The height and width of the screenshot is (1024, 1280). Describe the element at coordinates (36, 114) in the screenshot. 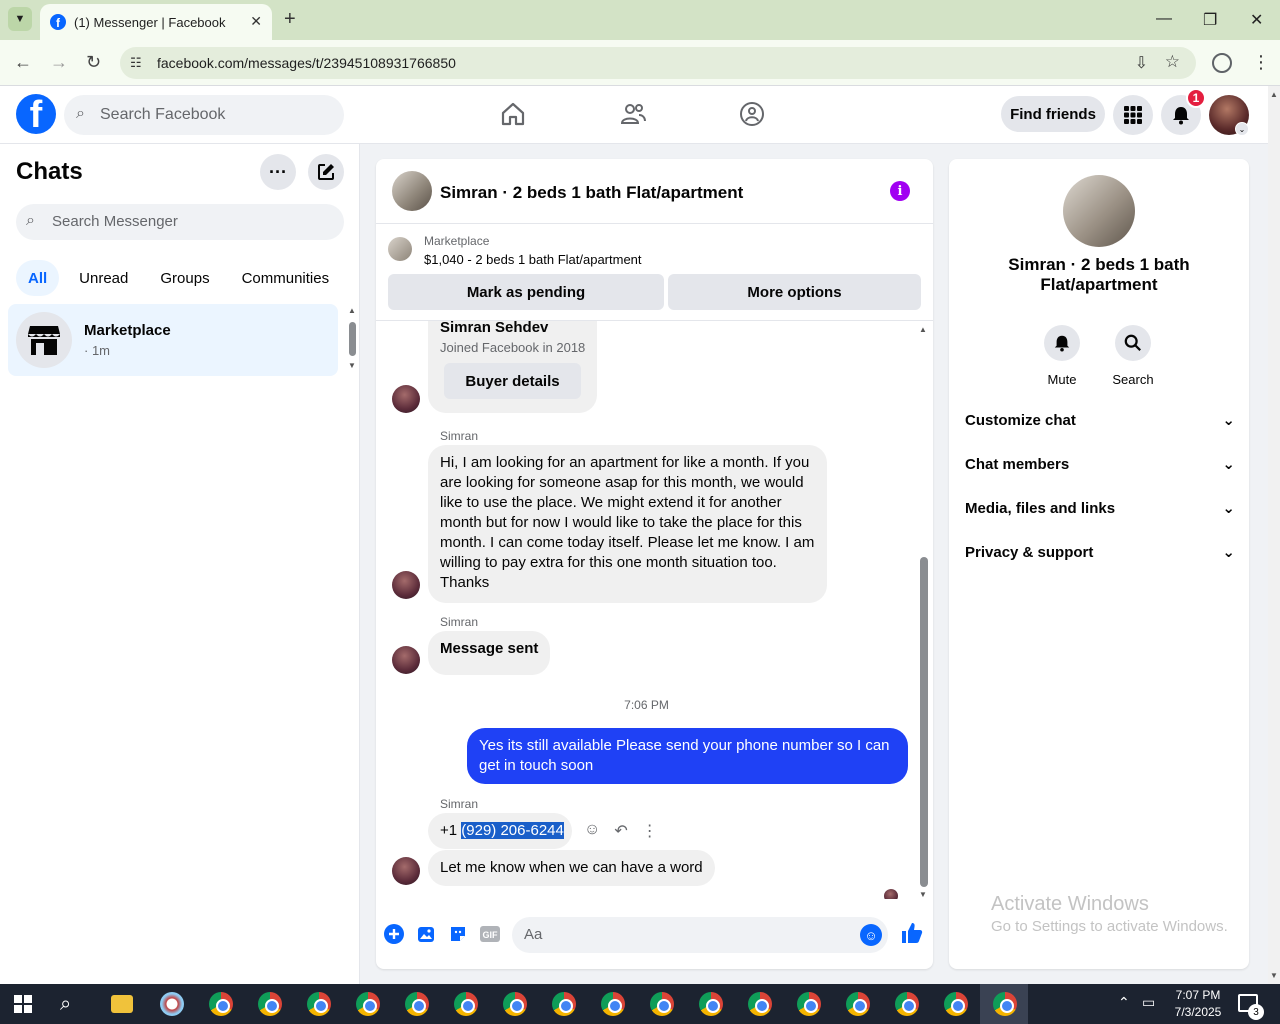

I see `facebook-logo: f` at that location.